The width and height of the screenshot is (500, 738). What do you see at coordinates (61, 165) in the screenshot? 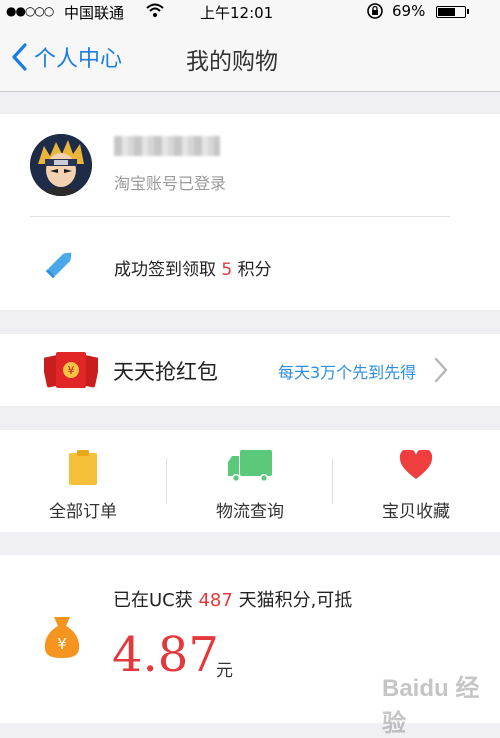
I see `avatar` at bounding box center [61, 165].